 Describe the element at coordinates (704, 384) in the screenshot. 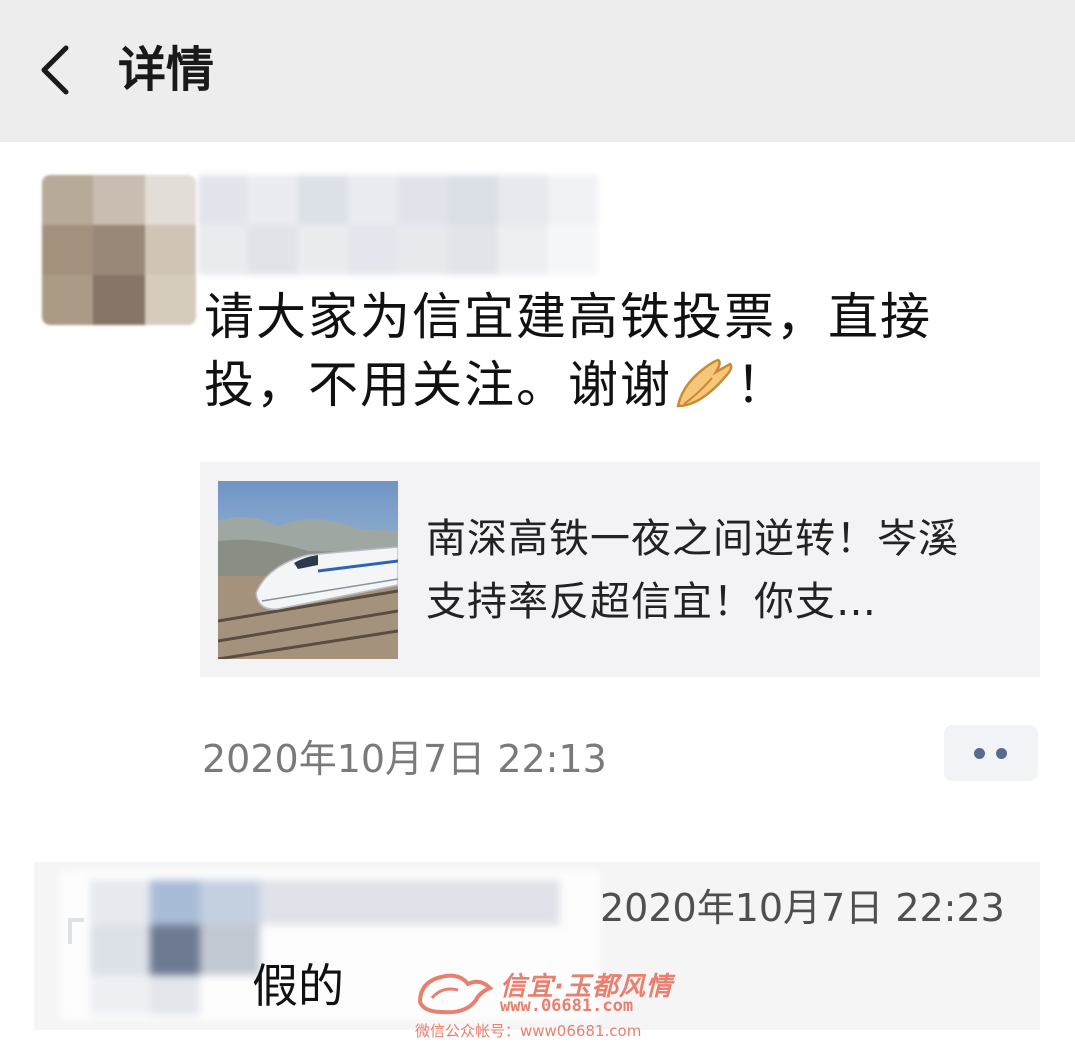

I see `pray-hands-icon` at that location.